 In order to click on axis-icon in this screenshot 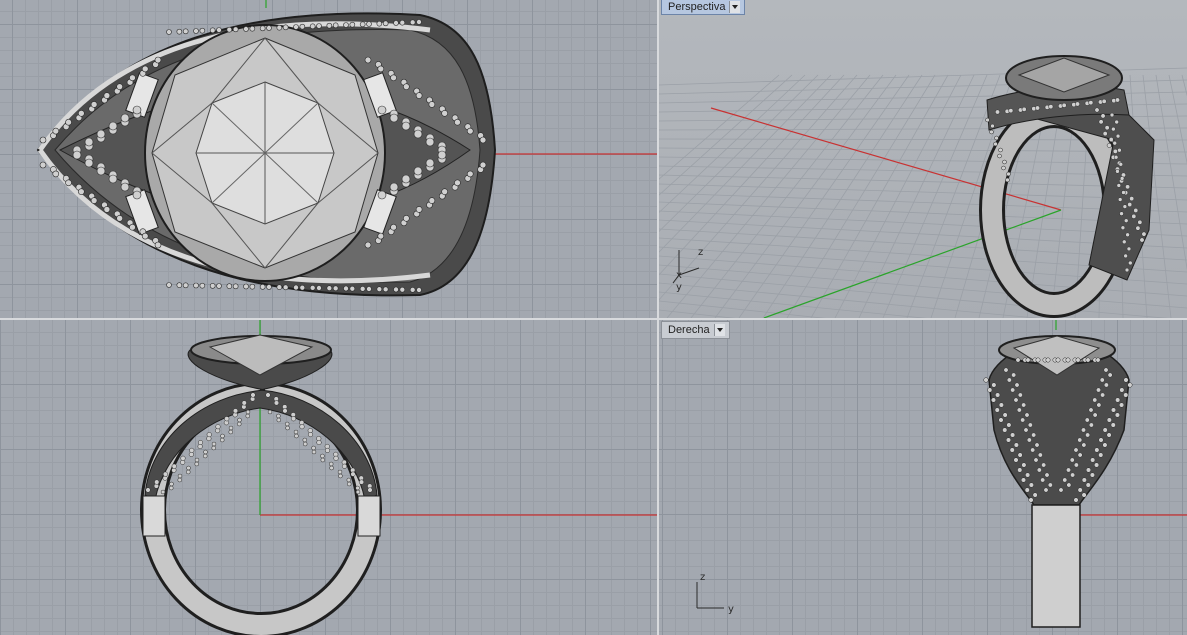, I will do `click(710, 595)`.